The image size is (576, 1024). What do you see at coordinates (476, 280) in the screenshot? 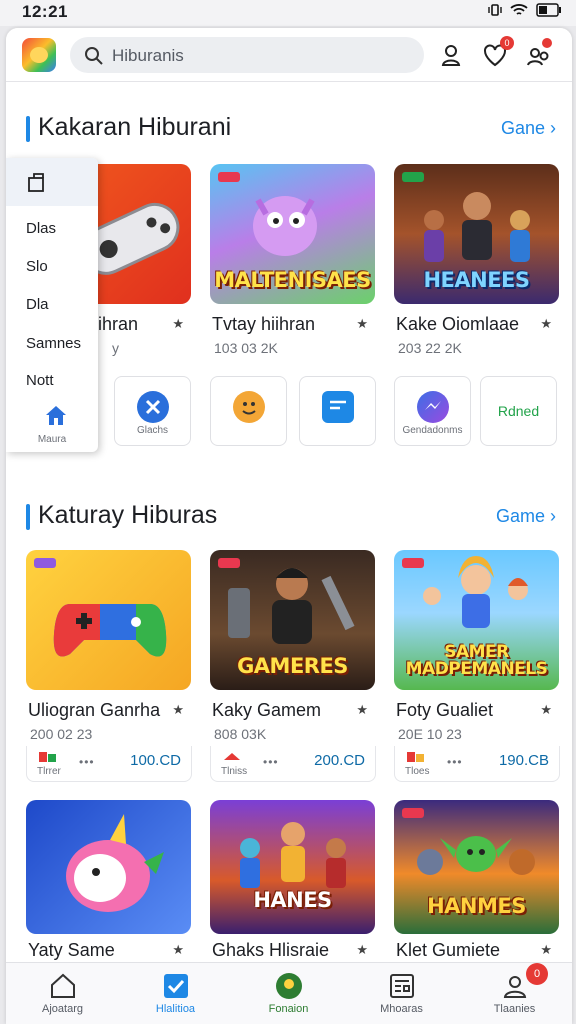
I see `game-thumbnail-title: HEANEES` at bounding box center [476, 280].